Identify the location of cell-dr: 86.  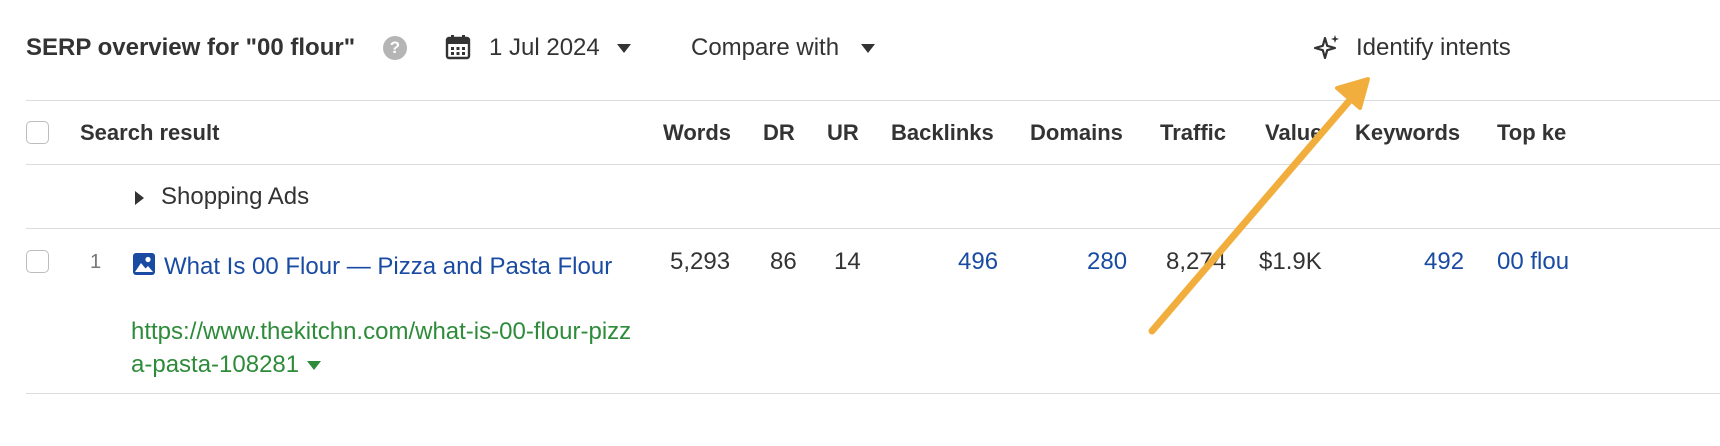
(783, 261).